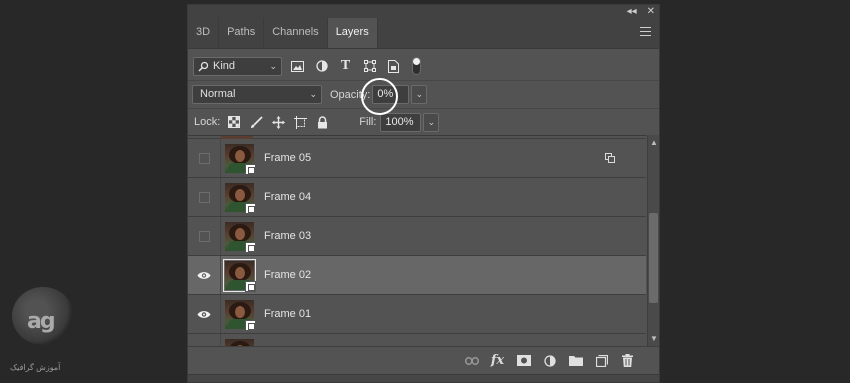 The width and height of the screenshot is (850, 383). Describe the element at coordinates (300, 122) in the screenshot. I see `lock-artboard-icon` at that location.